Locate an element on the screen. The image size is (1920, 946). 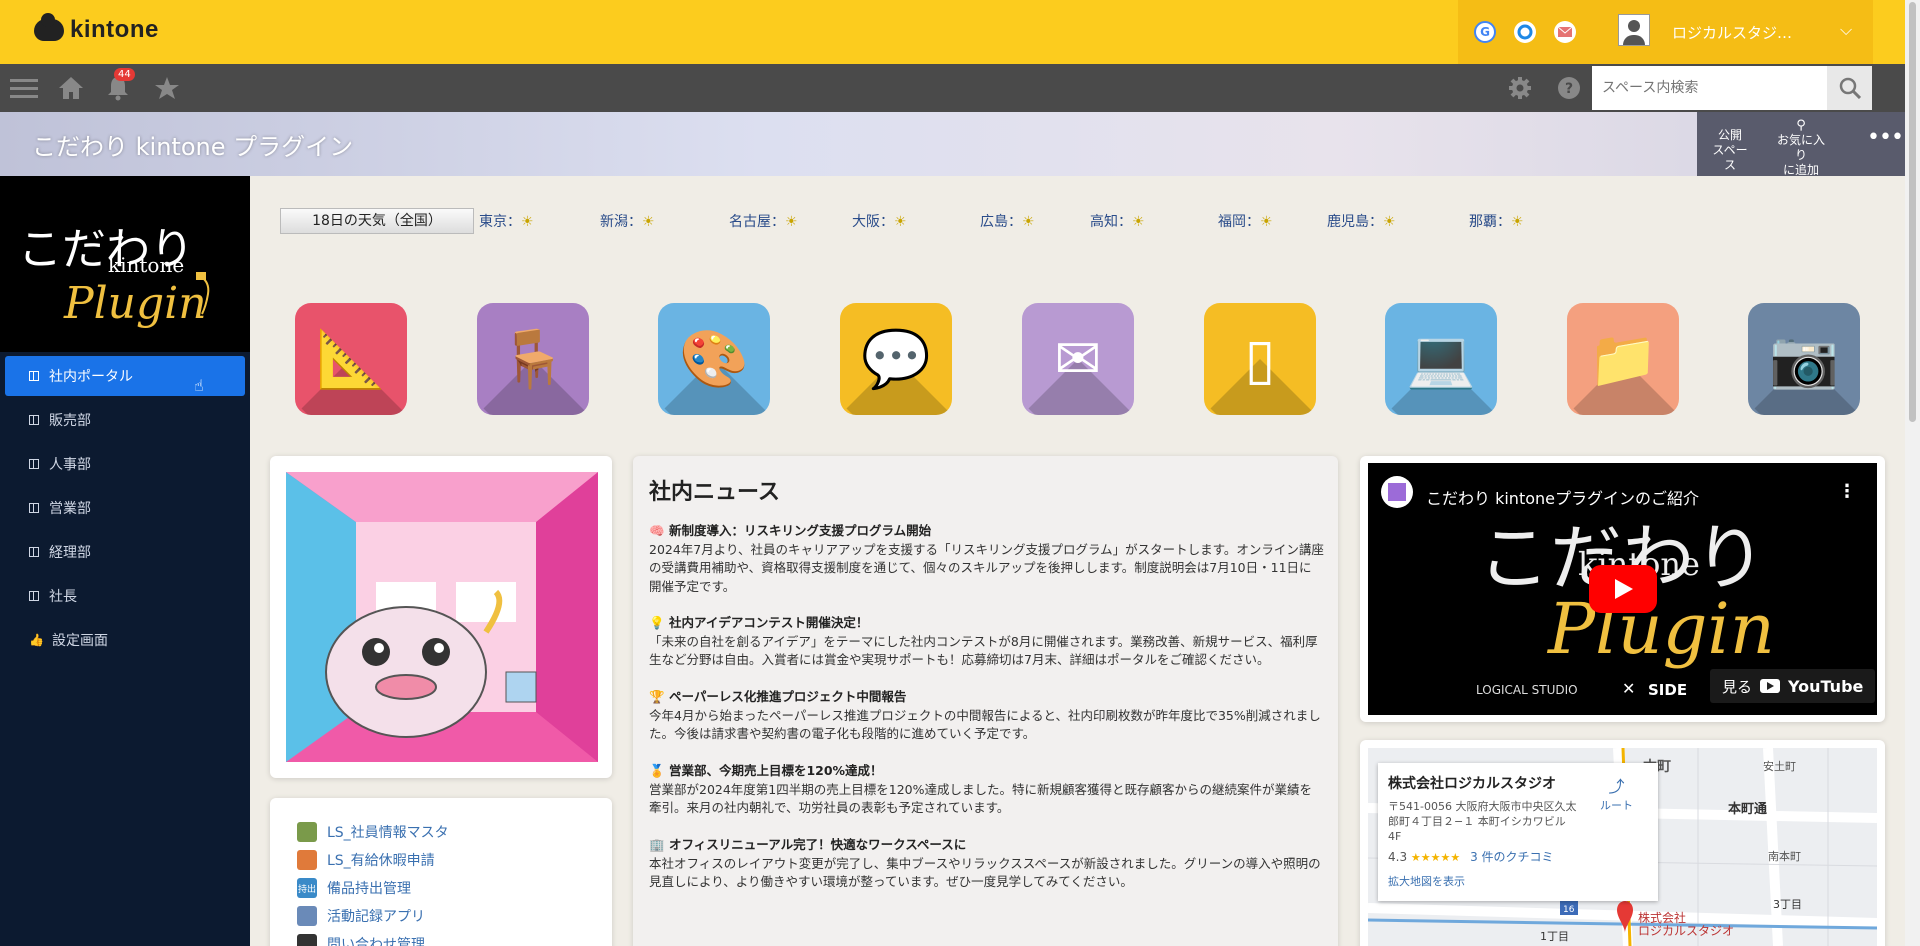
weather-city: 大阪：☀ is located at coordinates (879, 221).